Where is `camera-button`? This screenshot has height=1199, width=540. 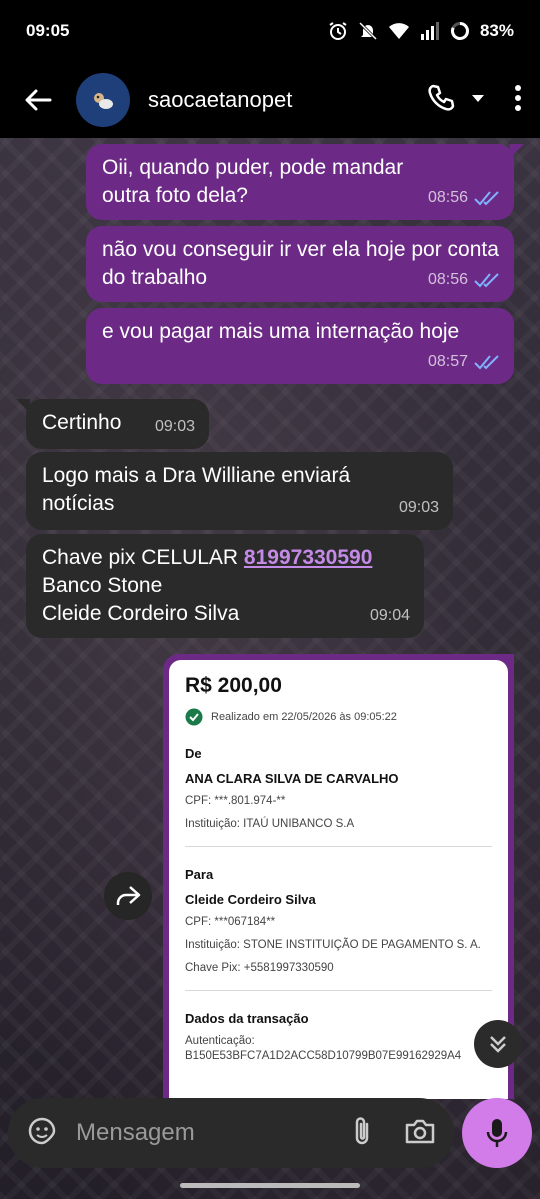
camera-button is located at coordinates (420, 1133).